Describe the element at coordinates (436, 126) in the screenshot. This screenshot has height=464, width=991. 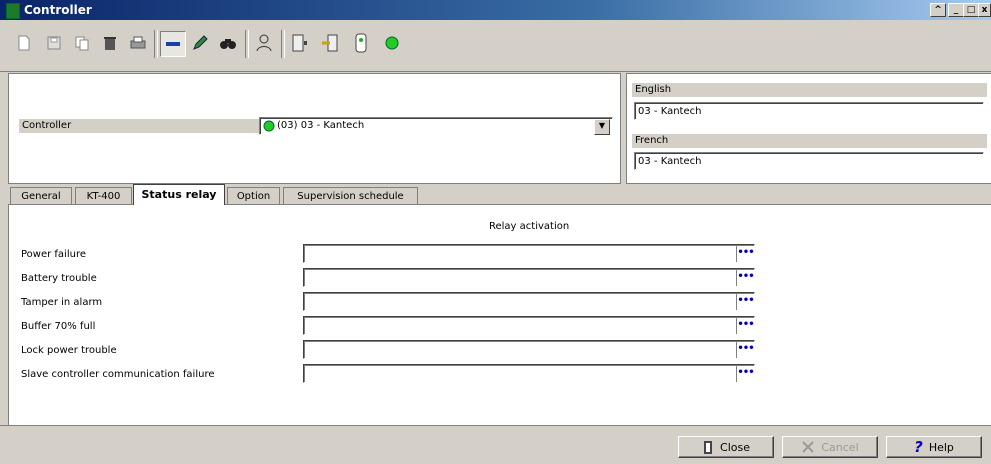
I see `controller-select: (03) 03 - Kantech ▼` at that location.